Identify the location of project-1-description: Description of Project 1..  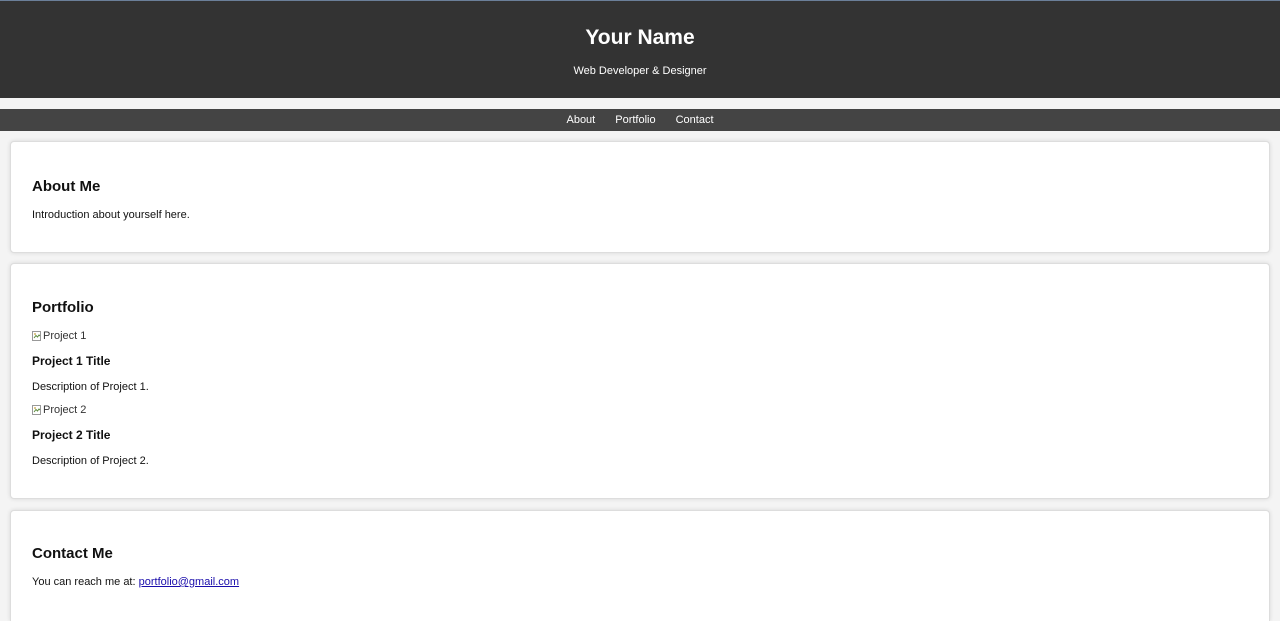
(90, 387).